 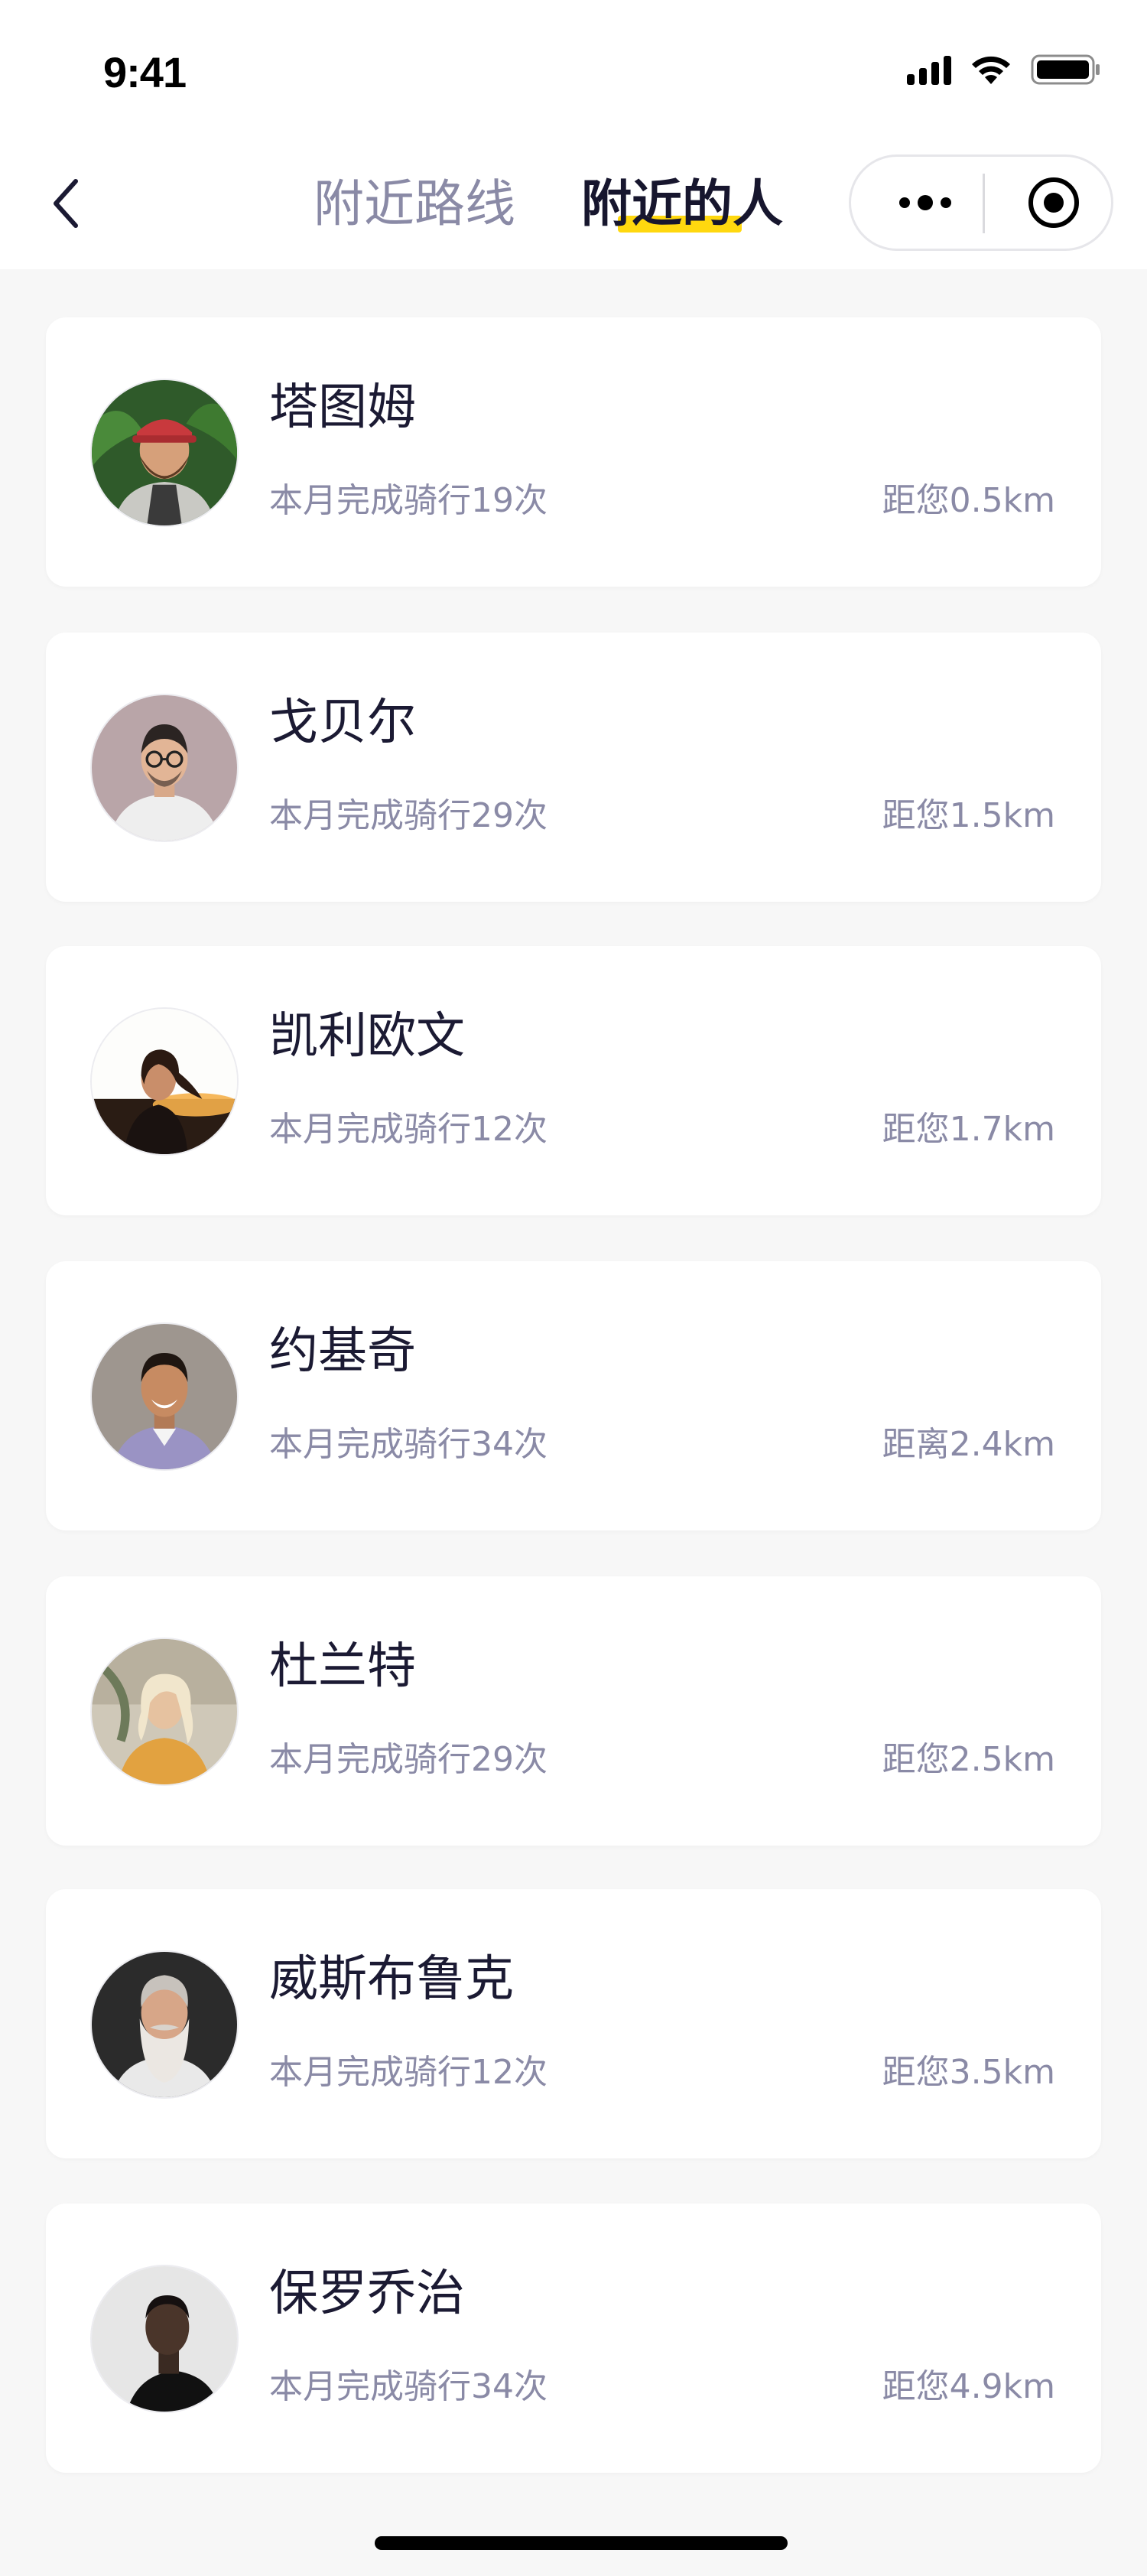 I want to click on distance: 距您1.5km, so click(x=968, y=815).